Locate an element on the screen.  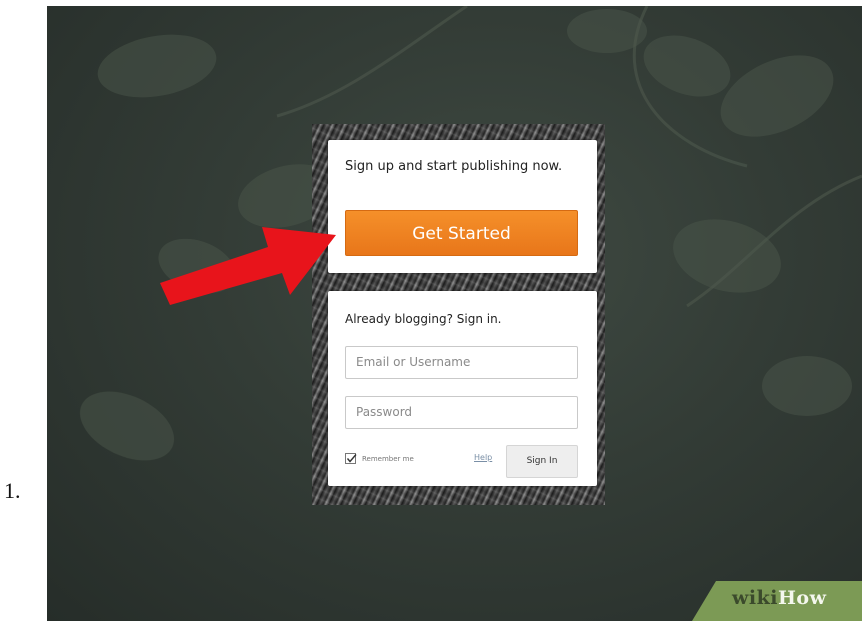
wikihow-logo: wikiHow is located at coordinates (779, 598).